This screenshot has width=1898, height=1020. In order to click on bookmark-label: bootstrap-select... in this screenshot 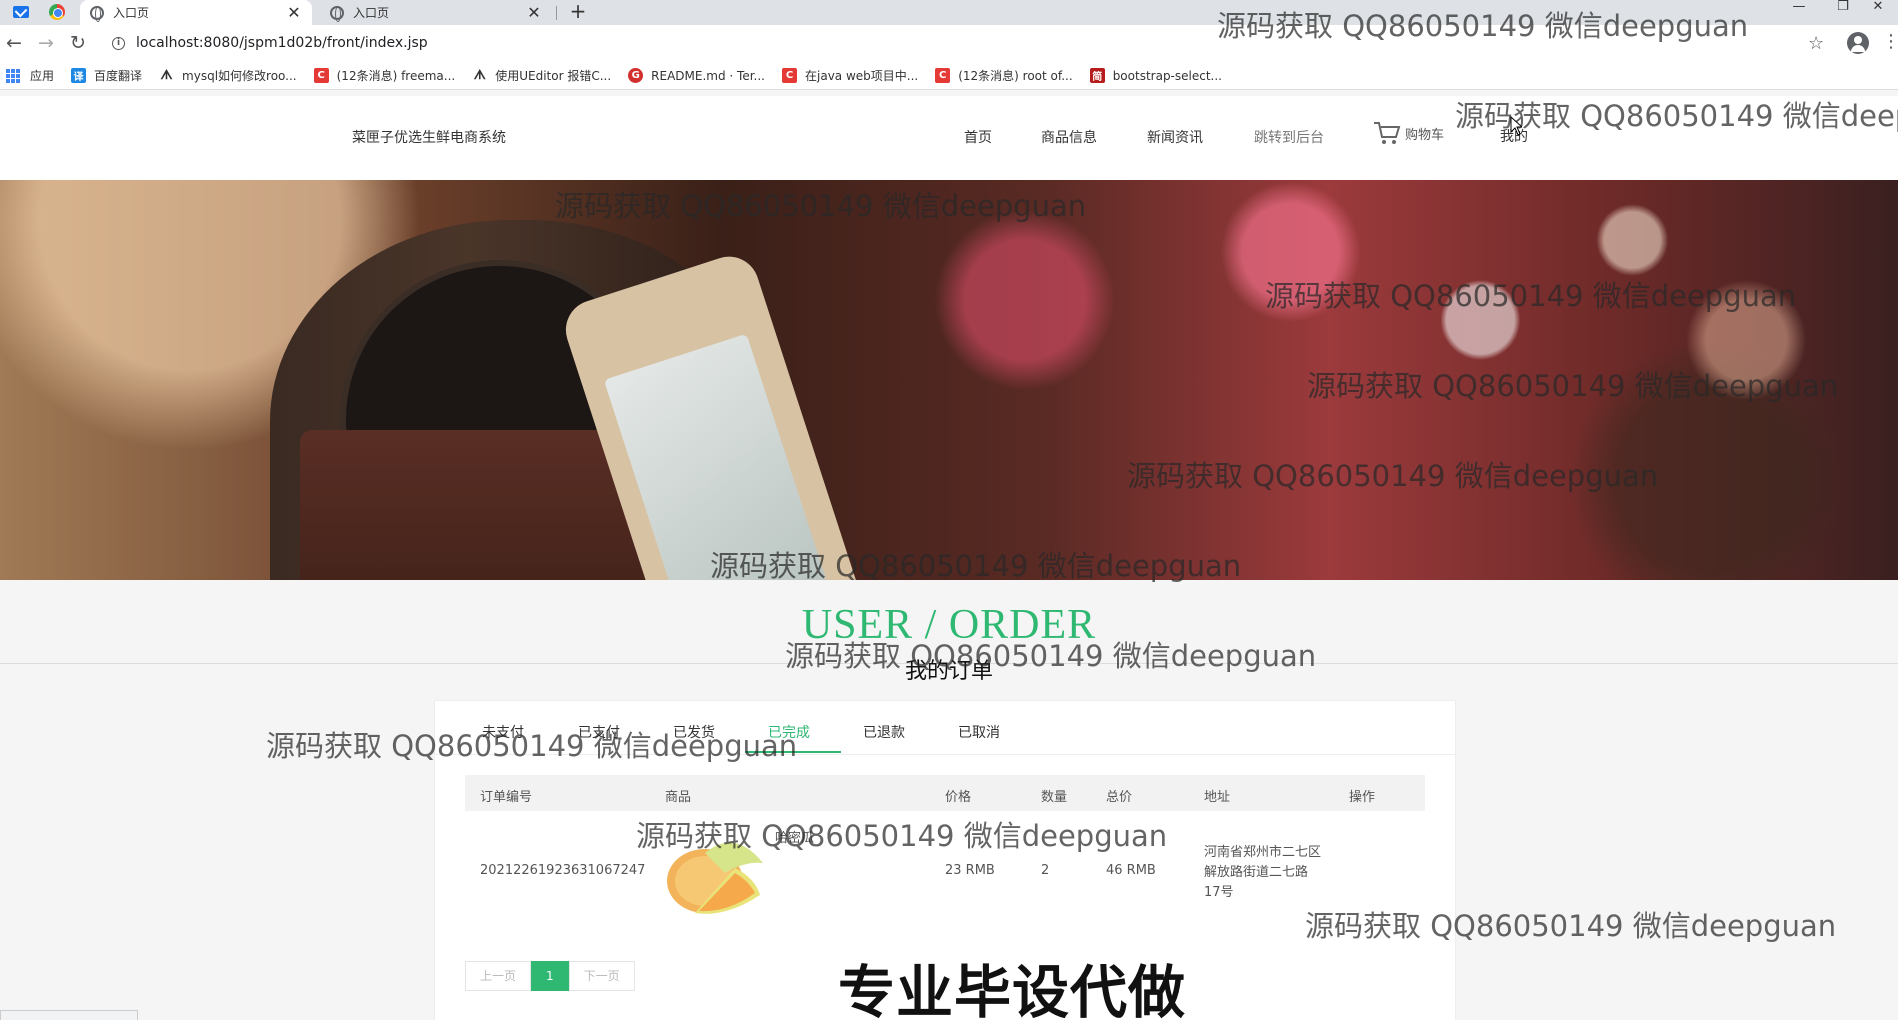, I will do `click(1167, 75)`.